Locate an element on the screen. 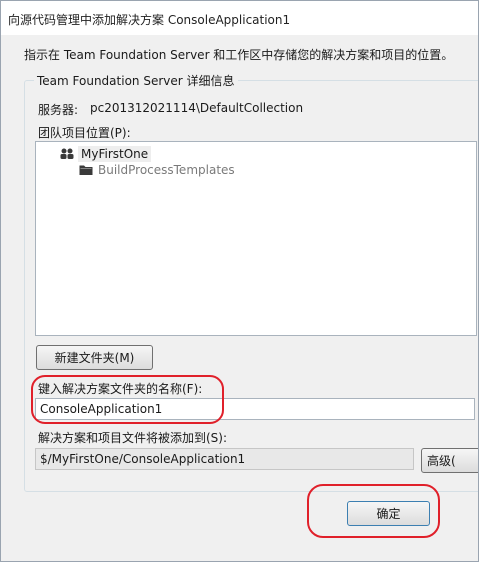 The width and height of the screenshot is (479, 562). tree-item-buildprocesstemplates: BuildProcessTemplates is located at coordinates (157, 170).